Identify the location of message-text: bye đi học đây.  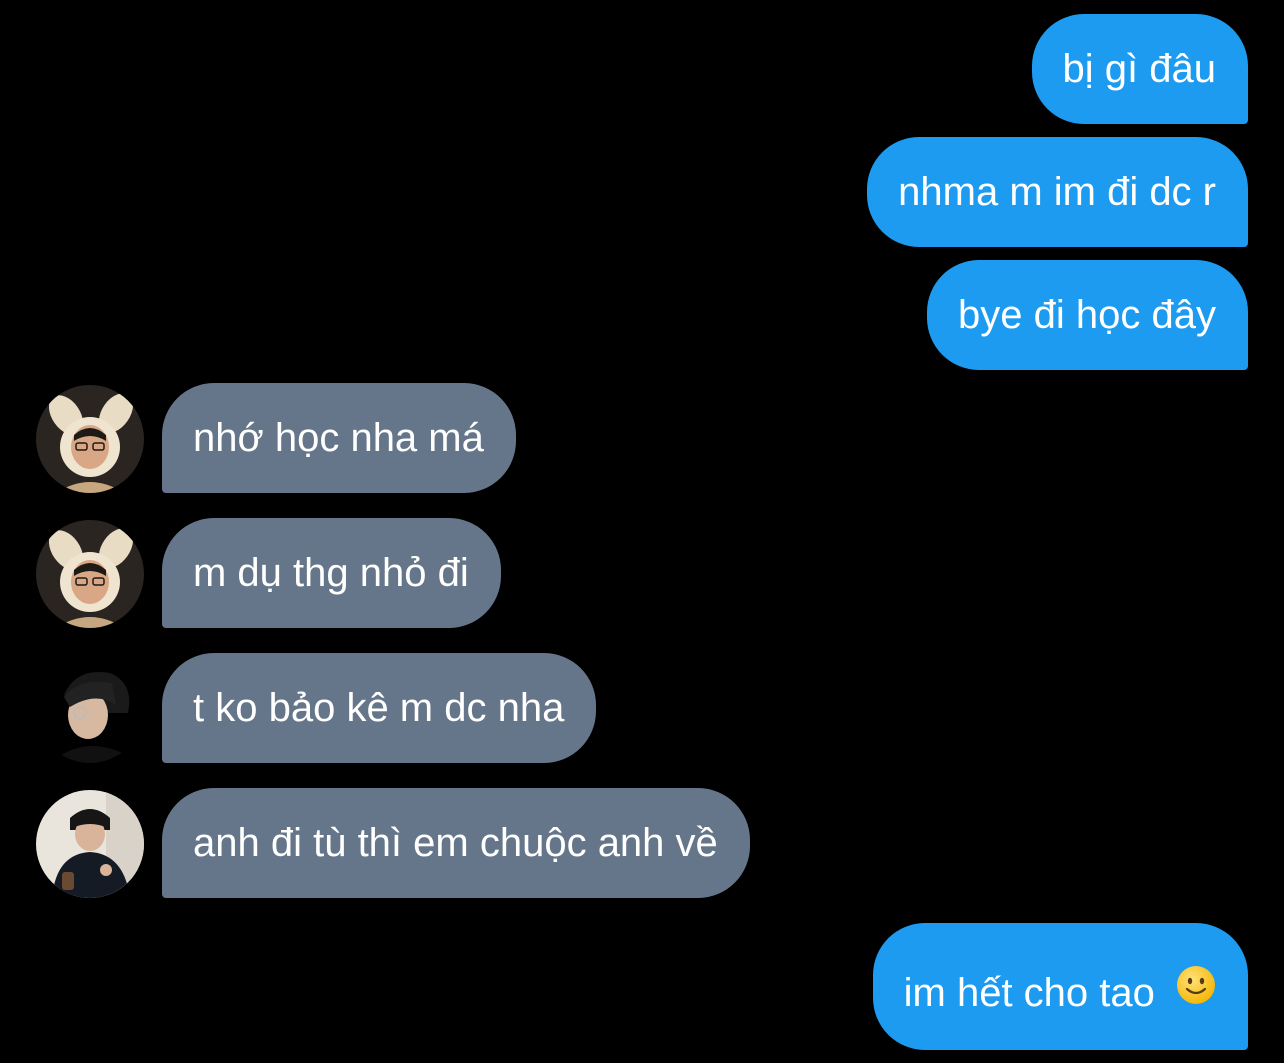
(1087, 315).